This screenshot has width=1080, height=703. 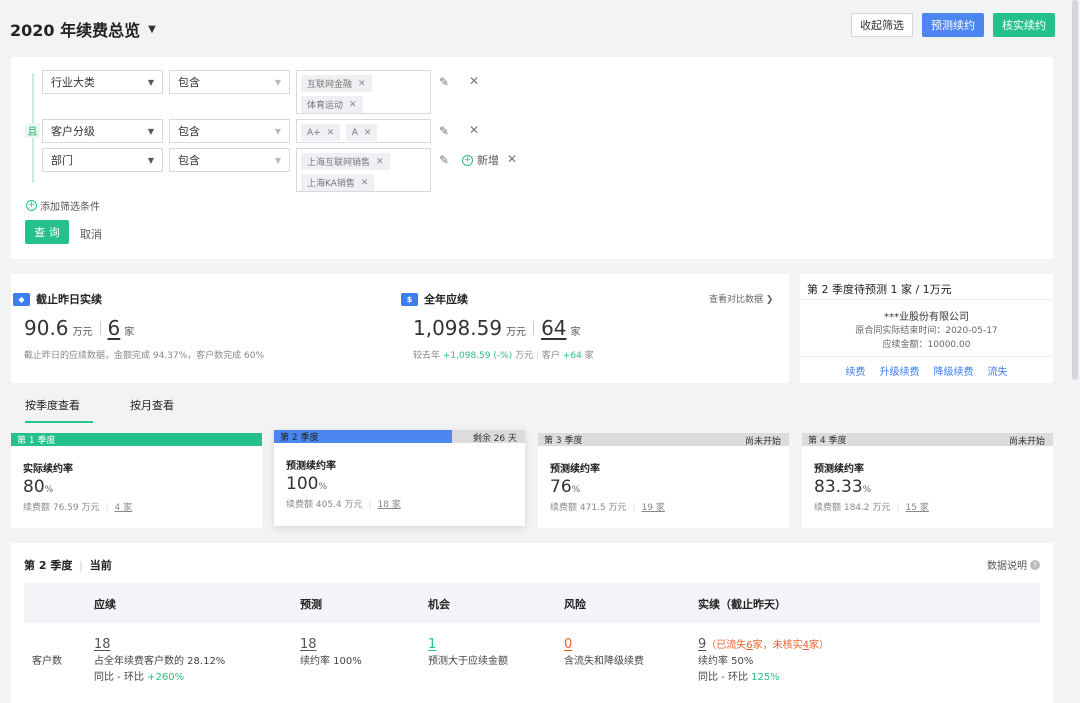 What do you see at coordinates (46, 328) in the screenshot?
I see `yesterday-amount: 90.6` at bounding box center [46, 328].